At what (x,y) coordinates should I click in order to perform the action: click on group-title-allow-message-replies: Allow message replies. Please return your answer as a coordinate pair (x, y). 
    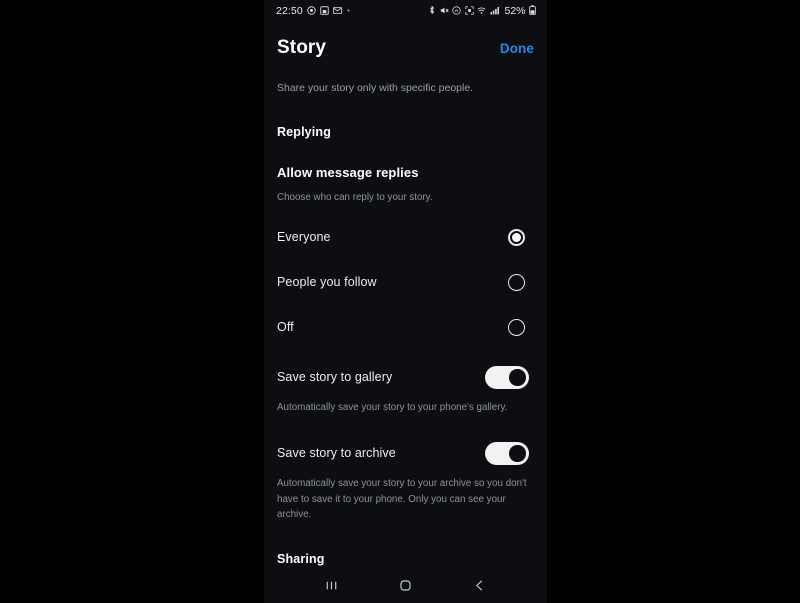
    Looking at the image, I should click on (348, 173).